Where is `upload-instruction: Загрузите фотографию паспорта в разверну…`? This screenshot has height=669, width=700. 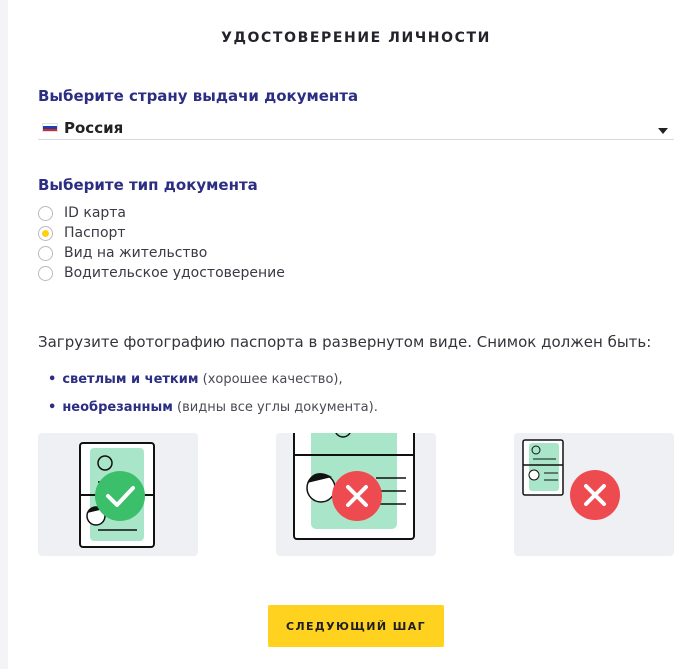 upload-instruction: Загрузите фотографию паспорта в разверну… is located at coordinates (345, 342).